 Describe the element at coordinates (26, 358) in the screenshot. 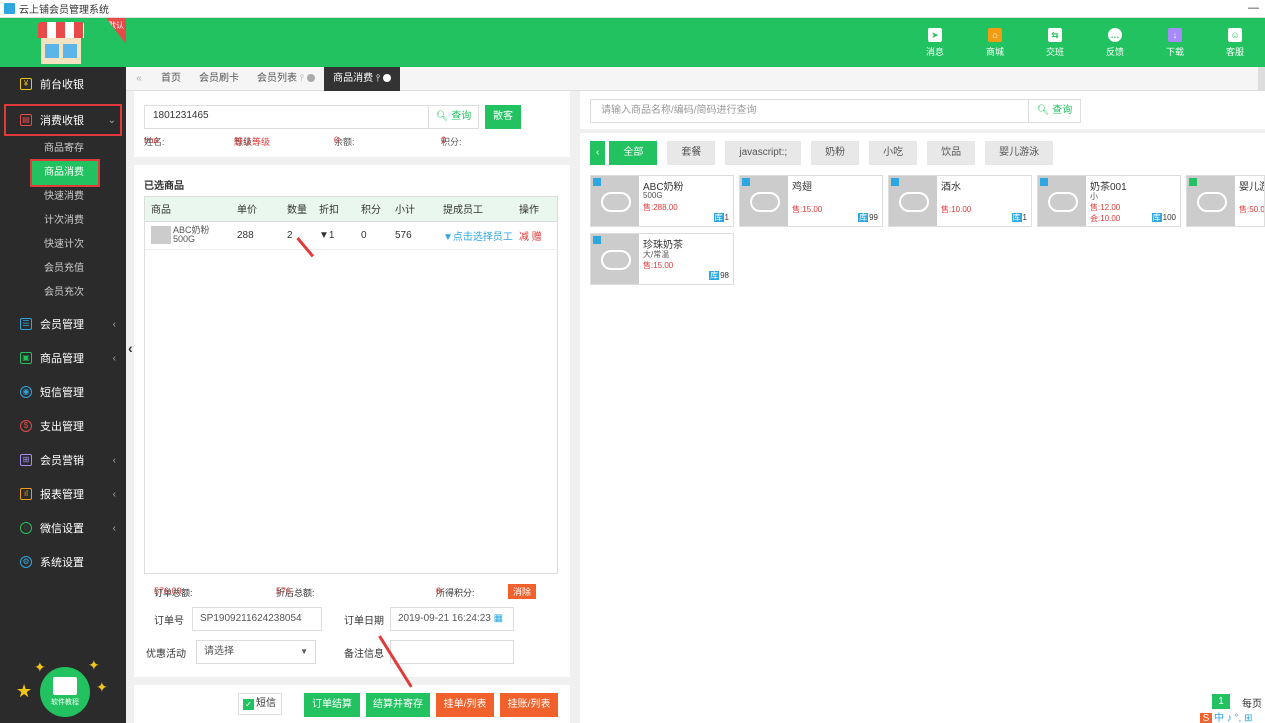

I see `goods-icon: ▣` at that location.